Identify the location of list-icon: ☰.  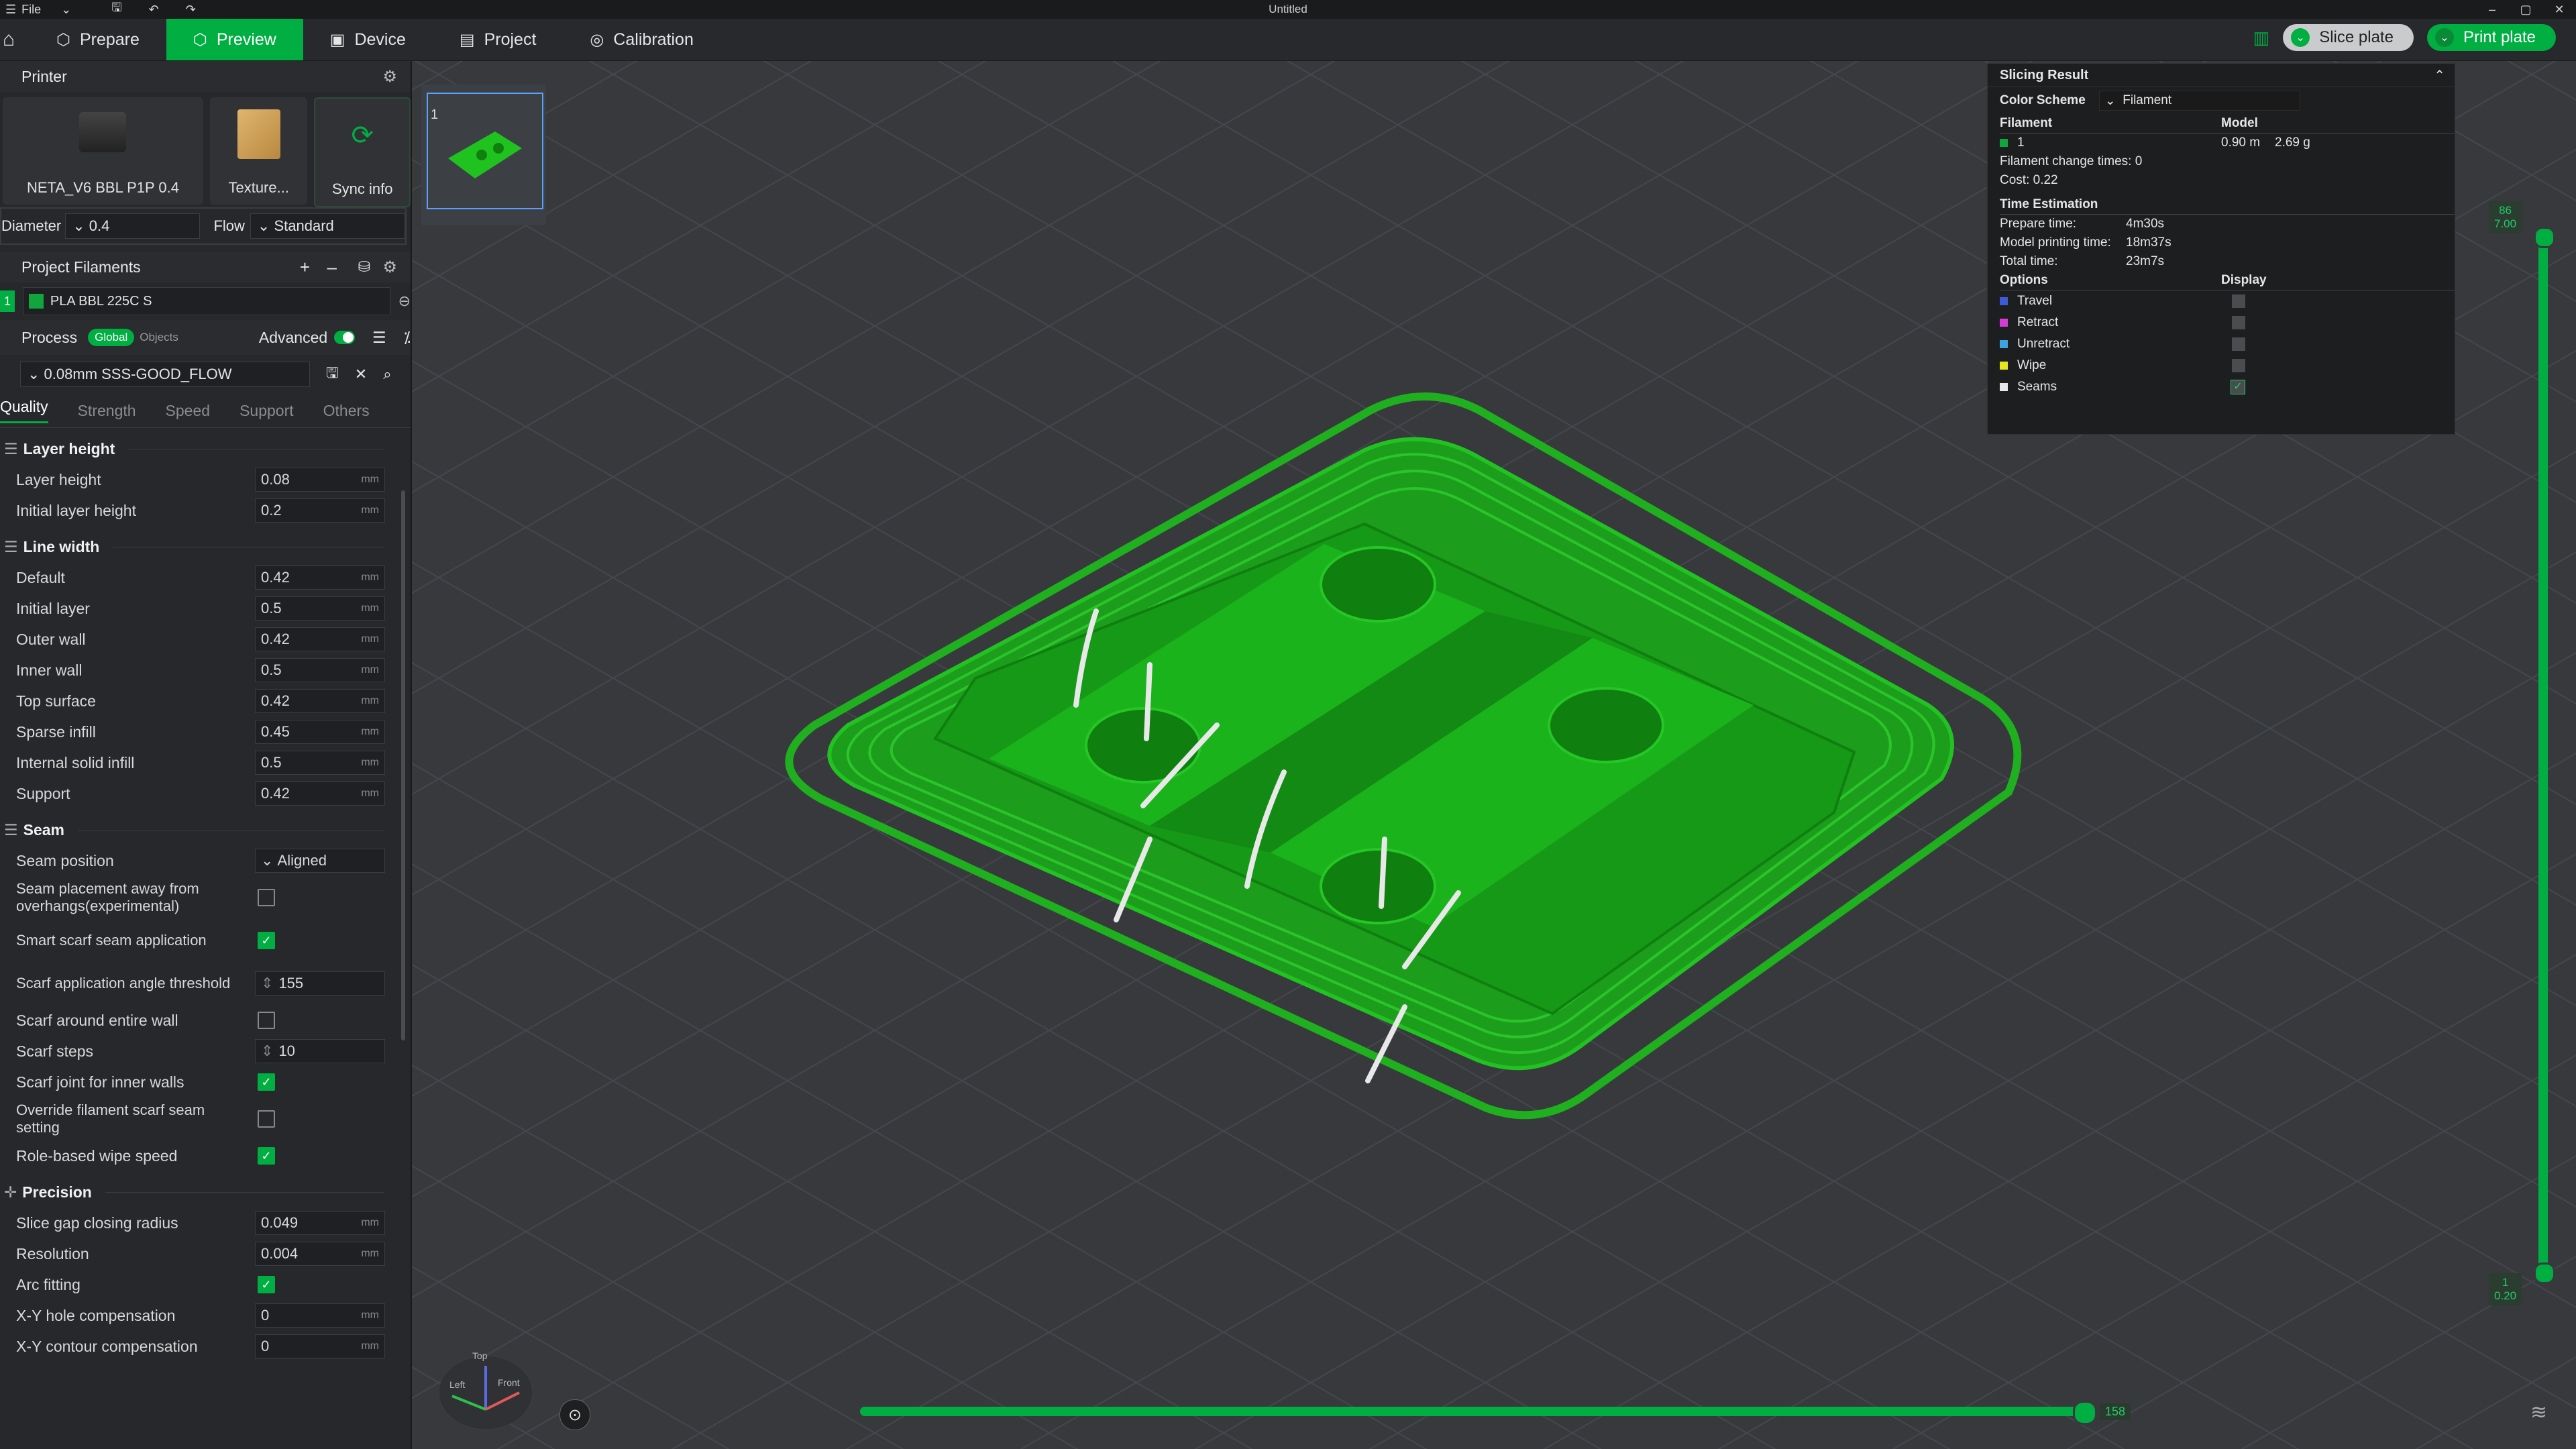
(379, 338).